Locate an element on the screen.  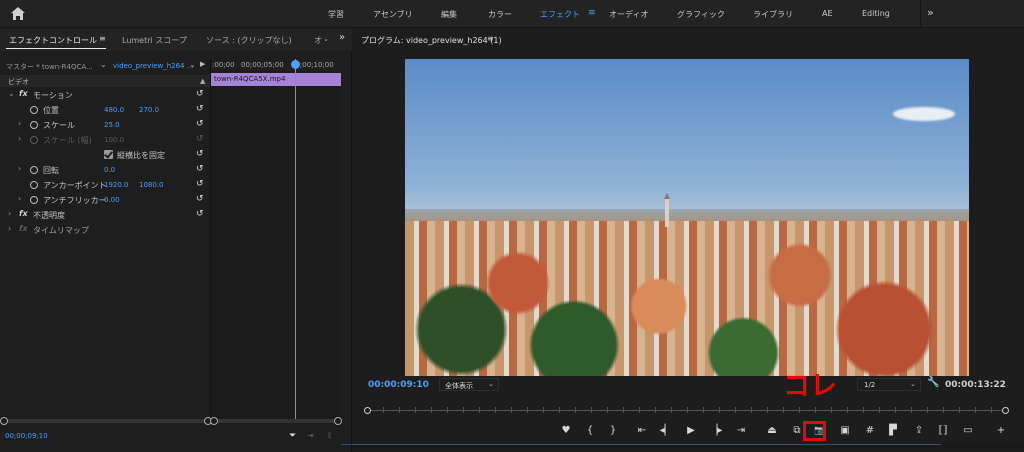
mini-clip-bar: town-R4QCA5X.mp4 is located at coordinates (276, 79).